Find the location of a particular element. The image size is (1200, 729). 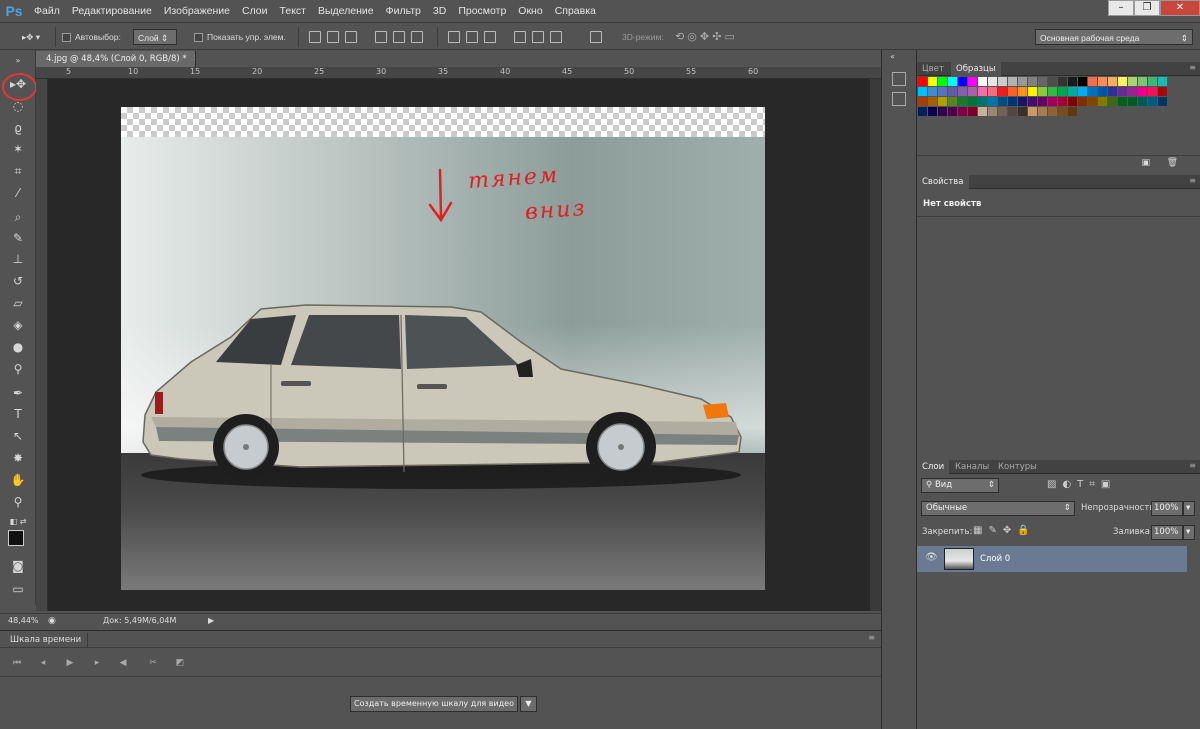

tab-swatches: Образцы is located at coordinates (976, 69).